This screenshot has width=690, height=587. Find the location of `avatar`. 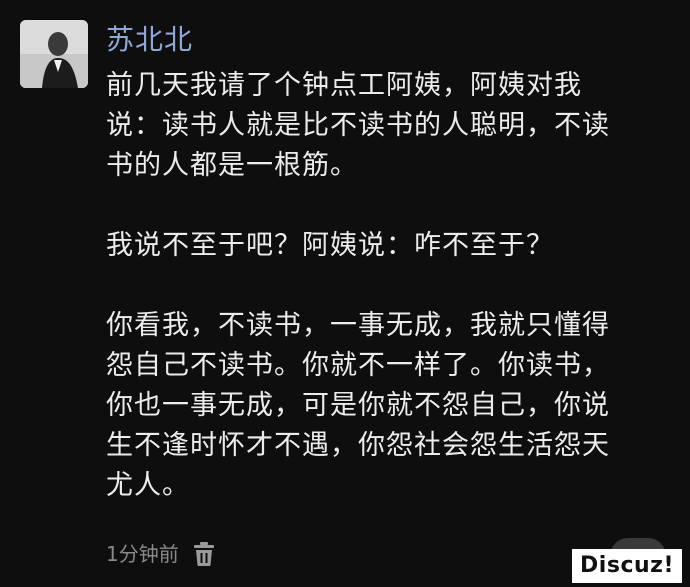

avatar is located at coordinates (54, 54).